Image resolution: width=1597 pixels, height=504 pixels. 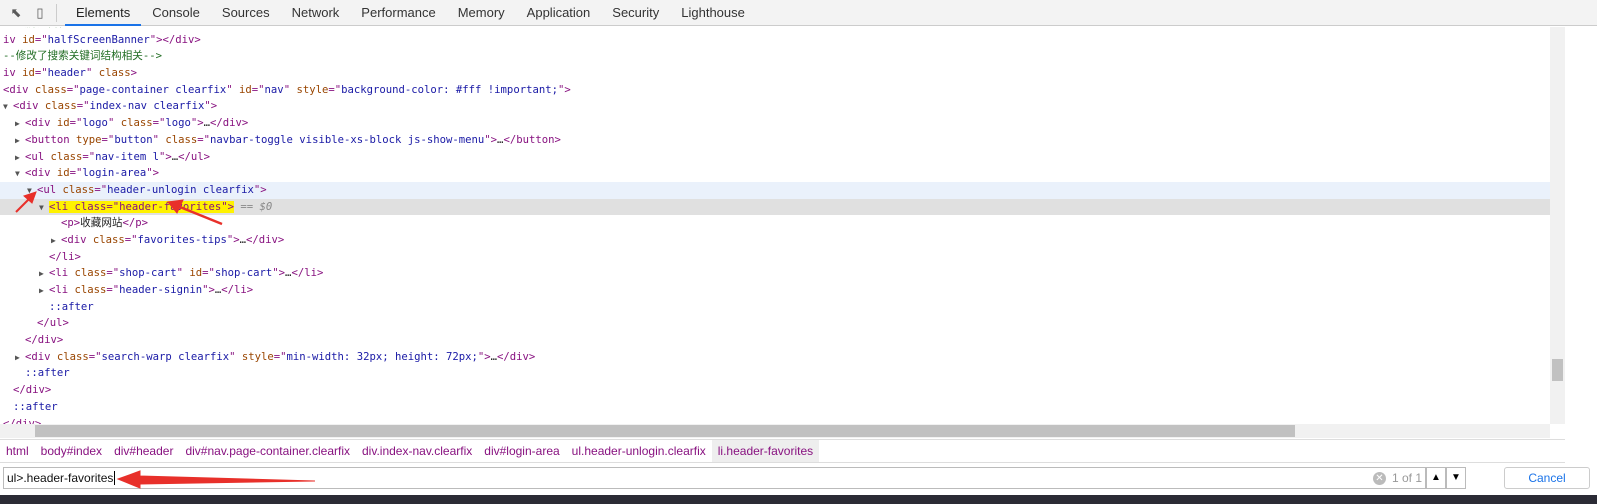 What do you see at coordinates (775, 73) in the screenshot?
I see `dom-node-line: iv id="header" class>` at bounding box center [775, 73].